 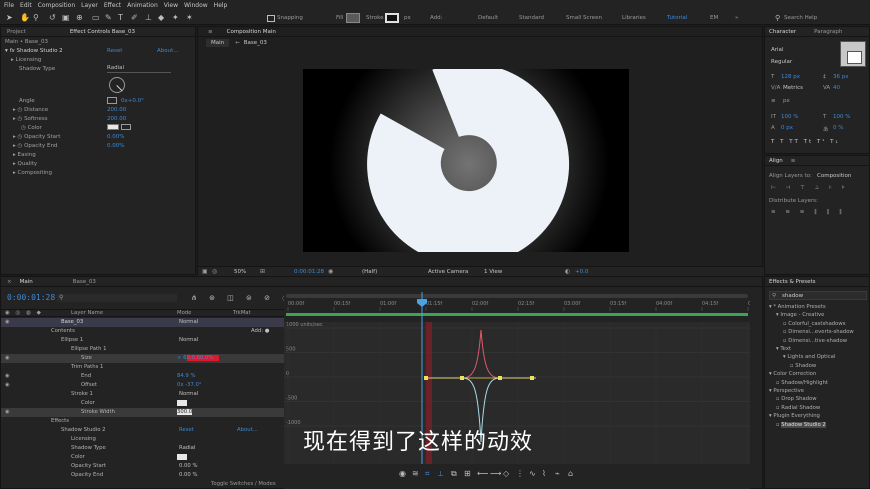 What do you see at coordinates (117, 298) in the screenshot?
I see `timeline-search-input: ⚲` at bounding box center [117, 298].